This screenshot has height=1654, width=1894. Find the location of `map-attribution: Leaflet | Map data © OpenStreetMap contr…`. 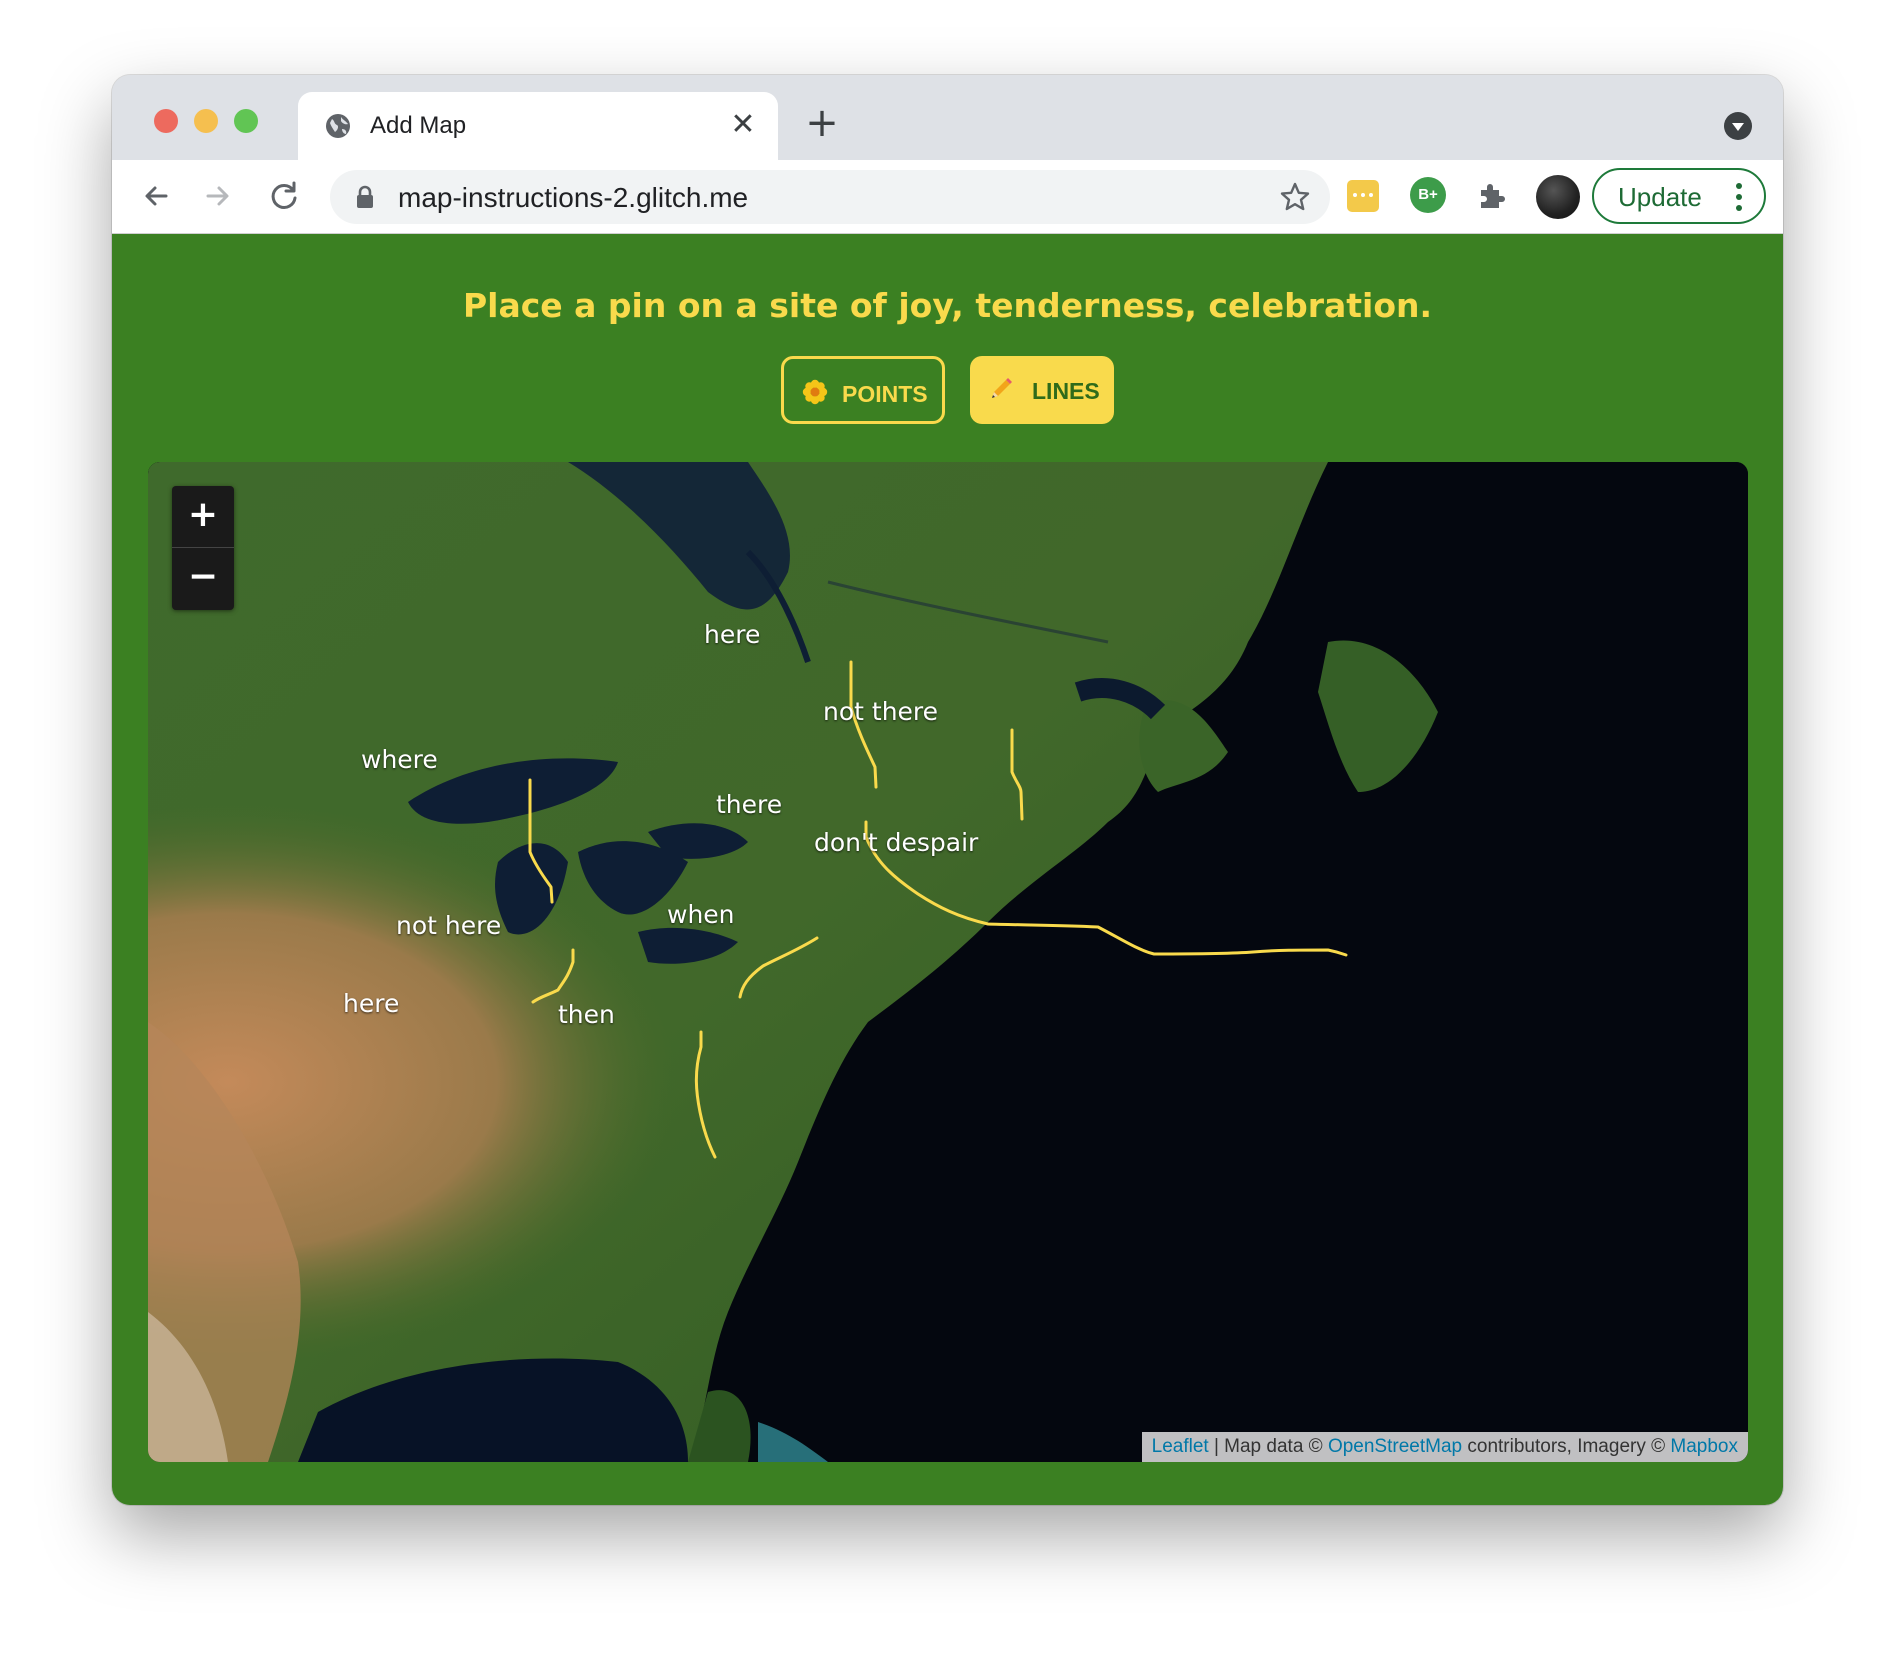

map-attribution: Leaflet | Map data © OpenStreetMap contr… is located at coordinates (1444, 1447).